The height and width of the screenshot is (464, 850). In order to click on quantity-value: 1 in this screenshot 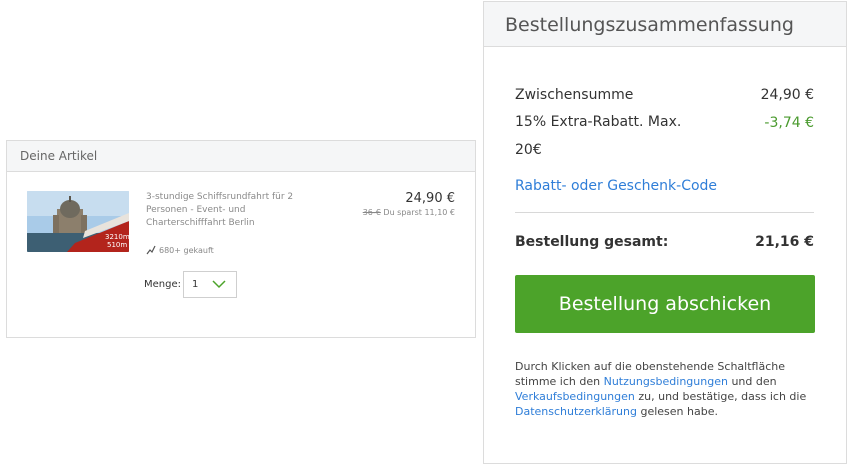, I will do `click(195, 284)`.